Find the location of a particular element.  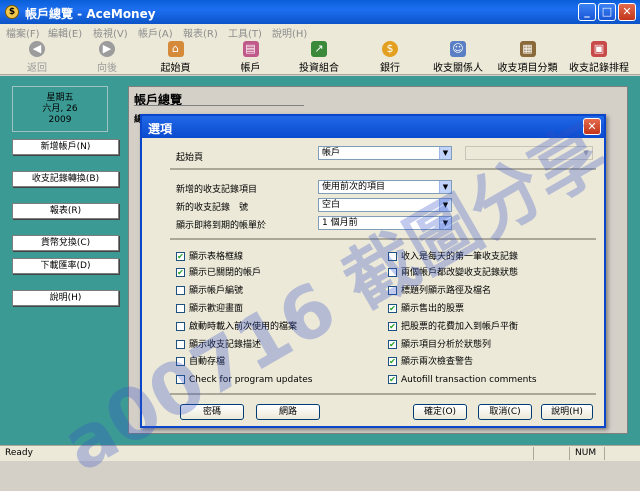

checkbox-show-grid: ✔ 顯示表格框線 is located at coordinates (209, 257).